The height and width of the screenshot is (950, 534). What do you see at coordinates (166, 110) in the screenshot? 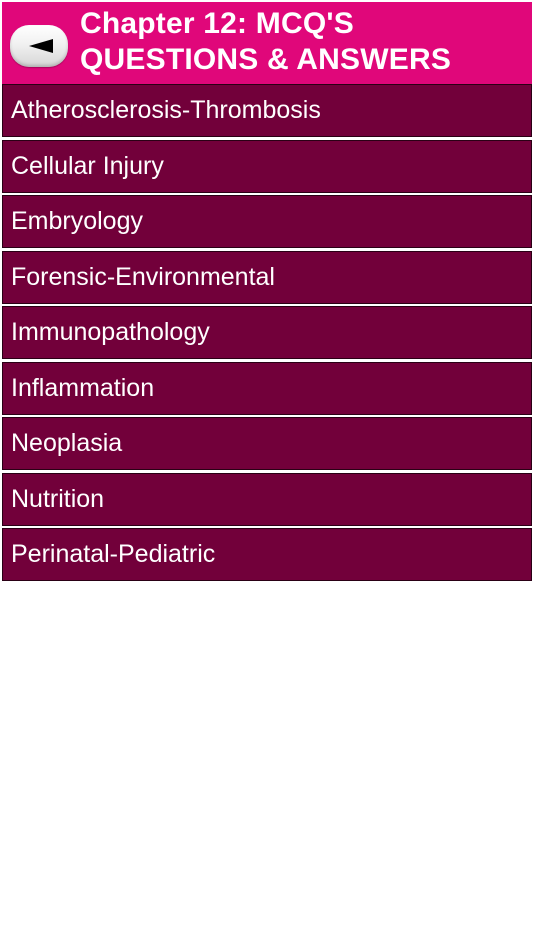
I see `list-item-label: Atherosclerosis-Thrombosis` at bounding box center [166, 110].